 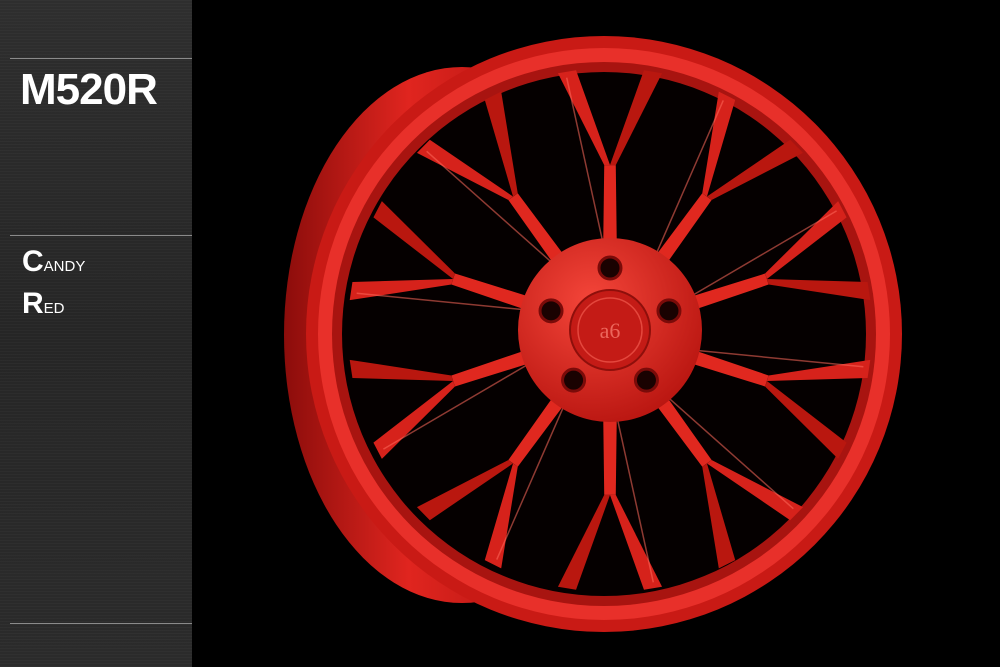 I want to click on finish-line-2: Red, so click(x=43, y=303).